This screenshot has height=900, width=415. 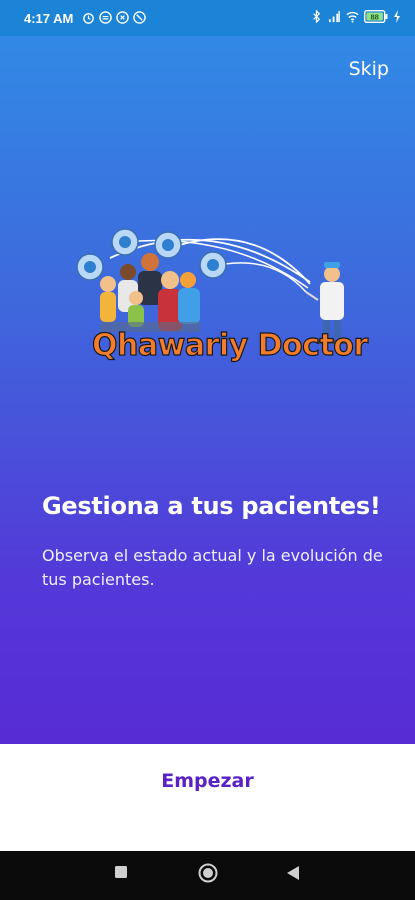 What do you see at coordinates (207, 18) in the screenshot?
I see `status-bar: 4:17 AM 88` at bounding box center [207, 18].